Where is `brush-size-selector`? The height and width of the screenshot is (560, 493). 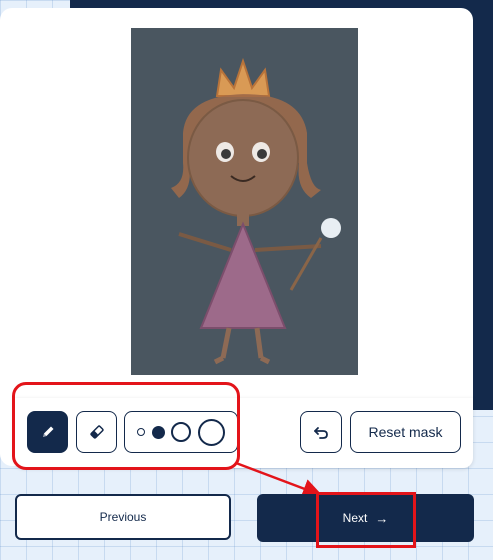 brush-size-selector is located at coordinates (181, 432).